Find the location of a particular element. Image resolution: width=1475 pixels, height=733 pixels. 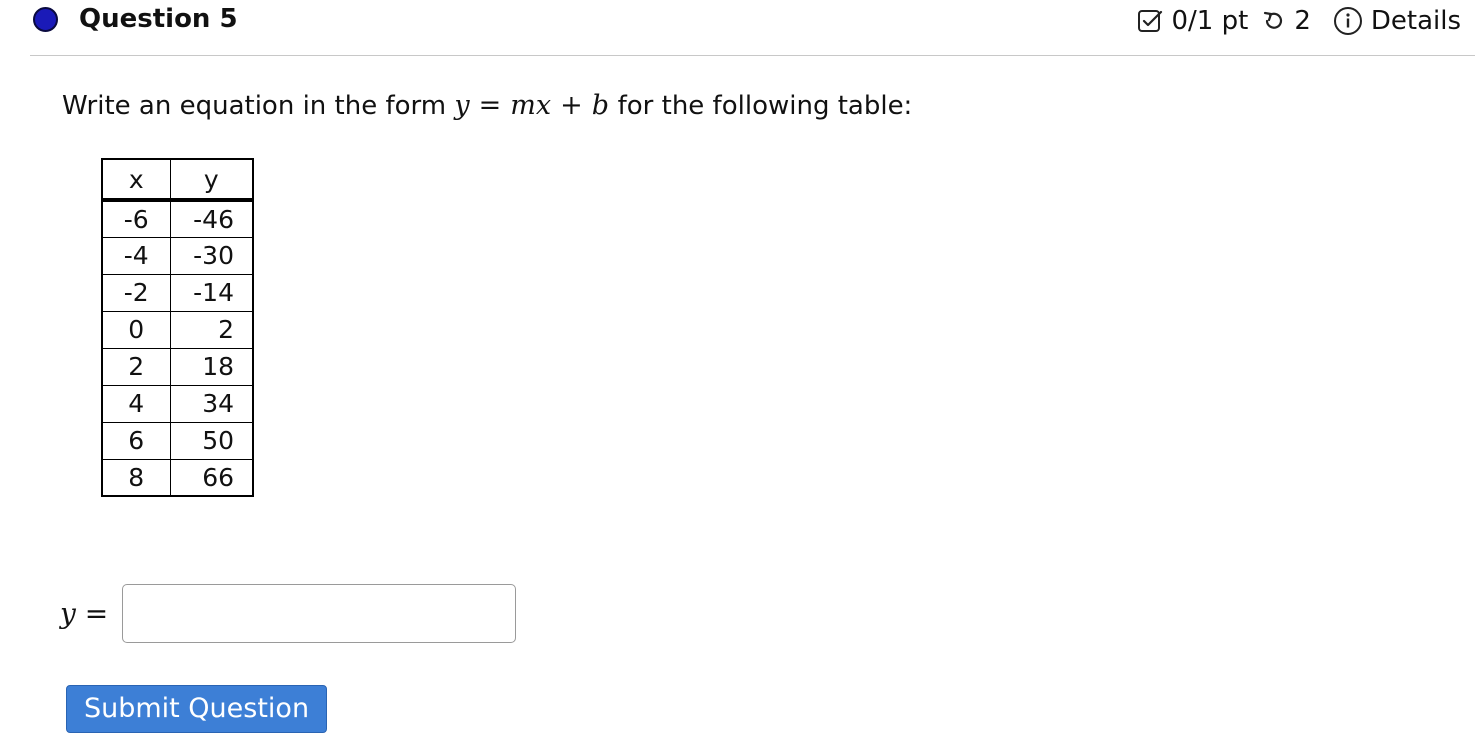

x-cell: -4 is located at coordinates (136, 255).